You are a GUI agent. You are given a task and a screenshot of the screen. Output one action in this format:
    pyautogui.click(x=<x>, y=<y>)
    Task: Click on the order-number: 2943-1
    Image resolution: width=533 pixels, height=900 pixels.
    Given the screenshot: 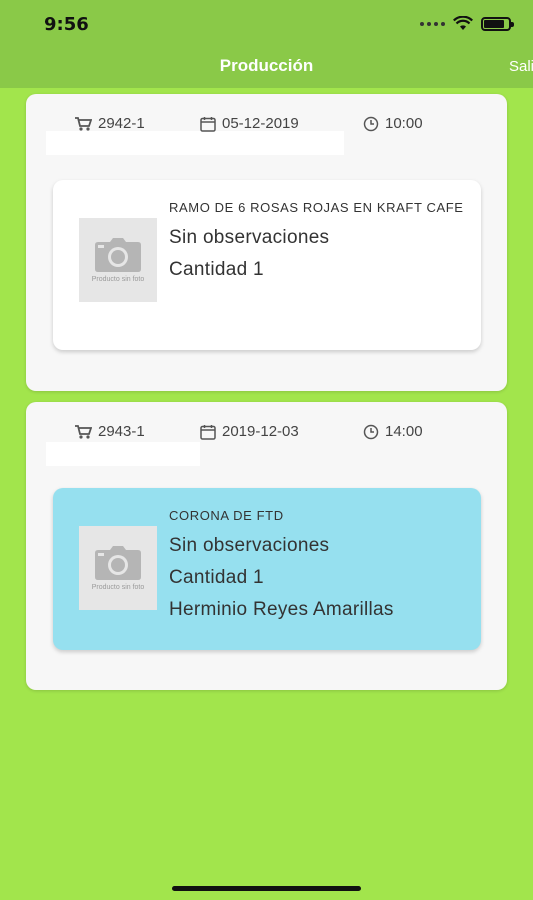 What is the action you would take?
    pyautogui.click(x=109, y=431)
    